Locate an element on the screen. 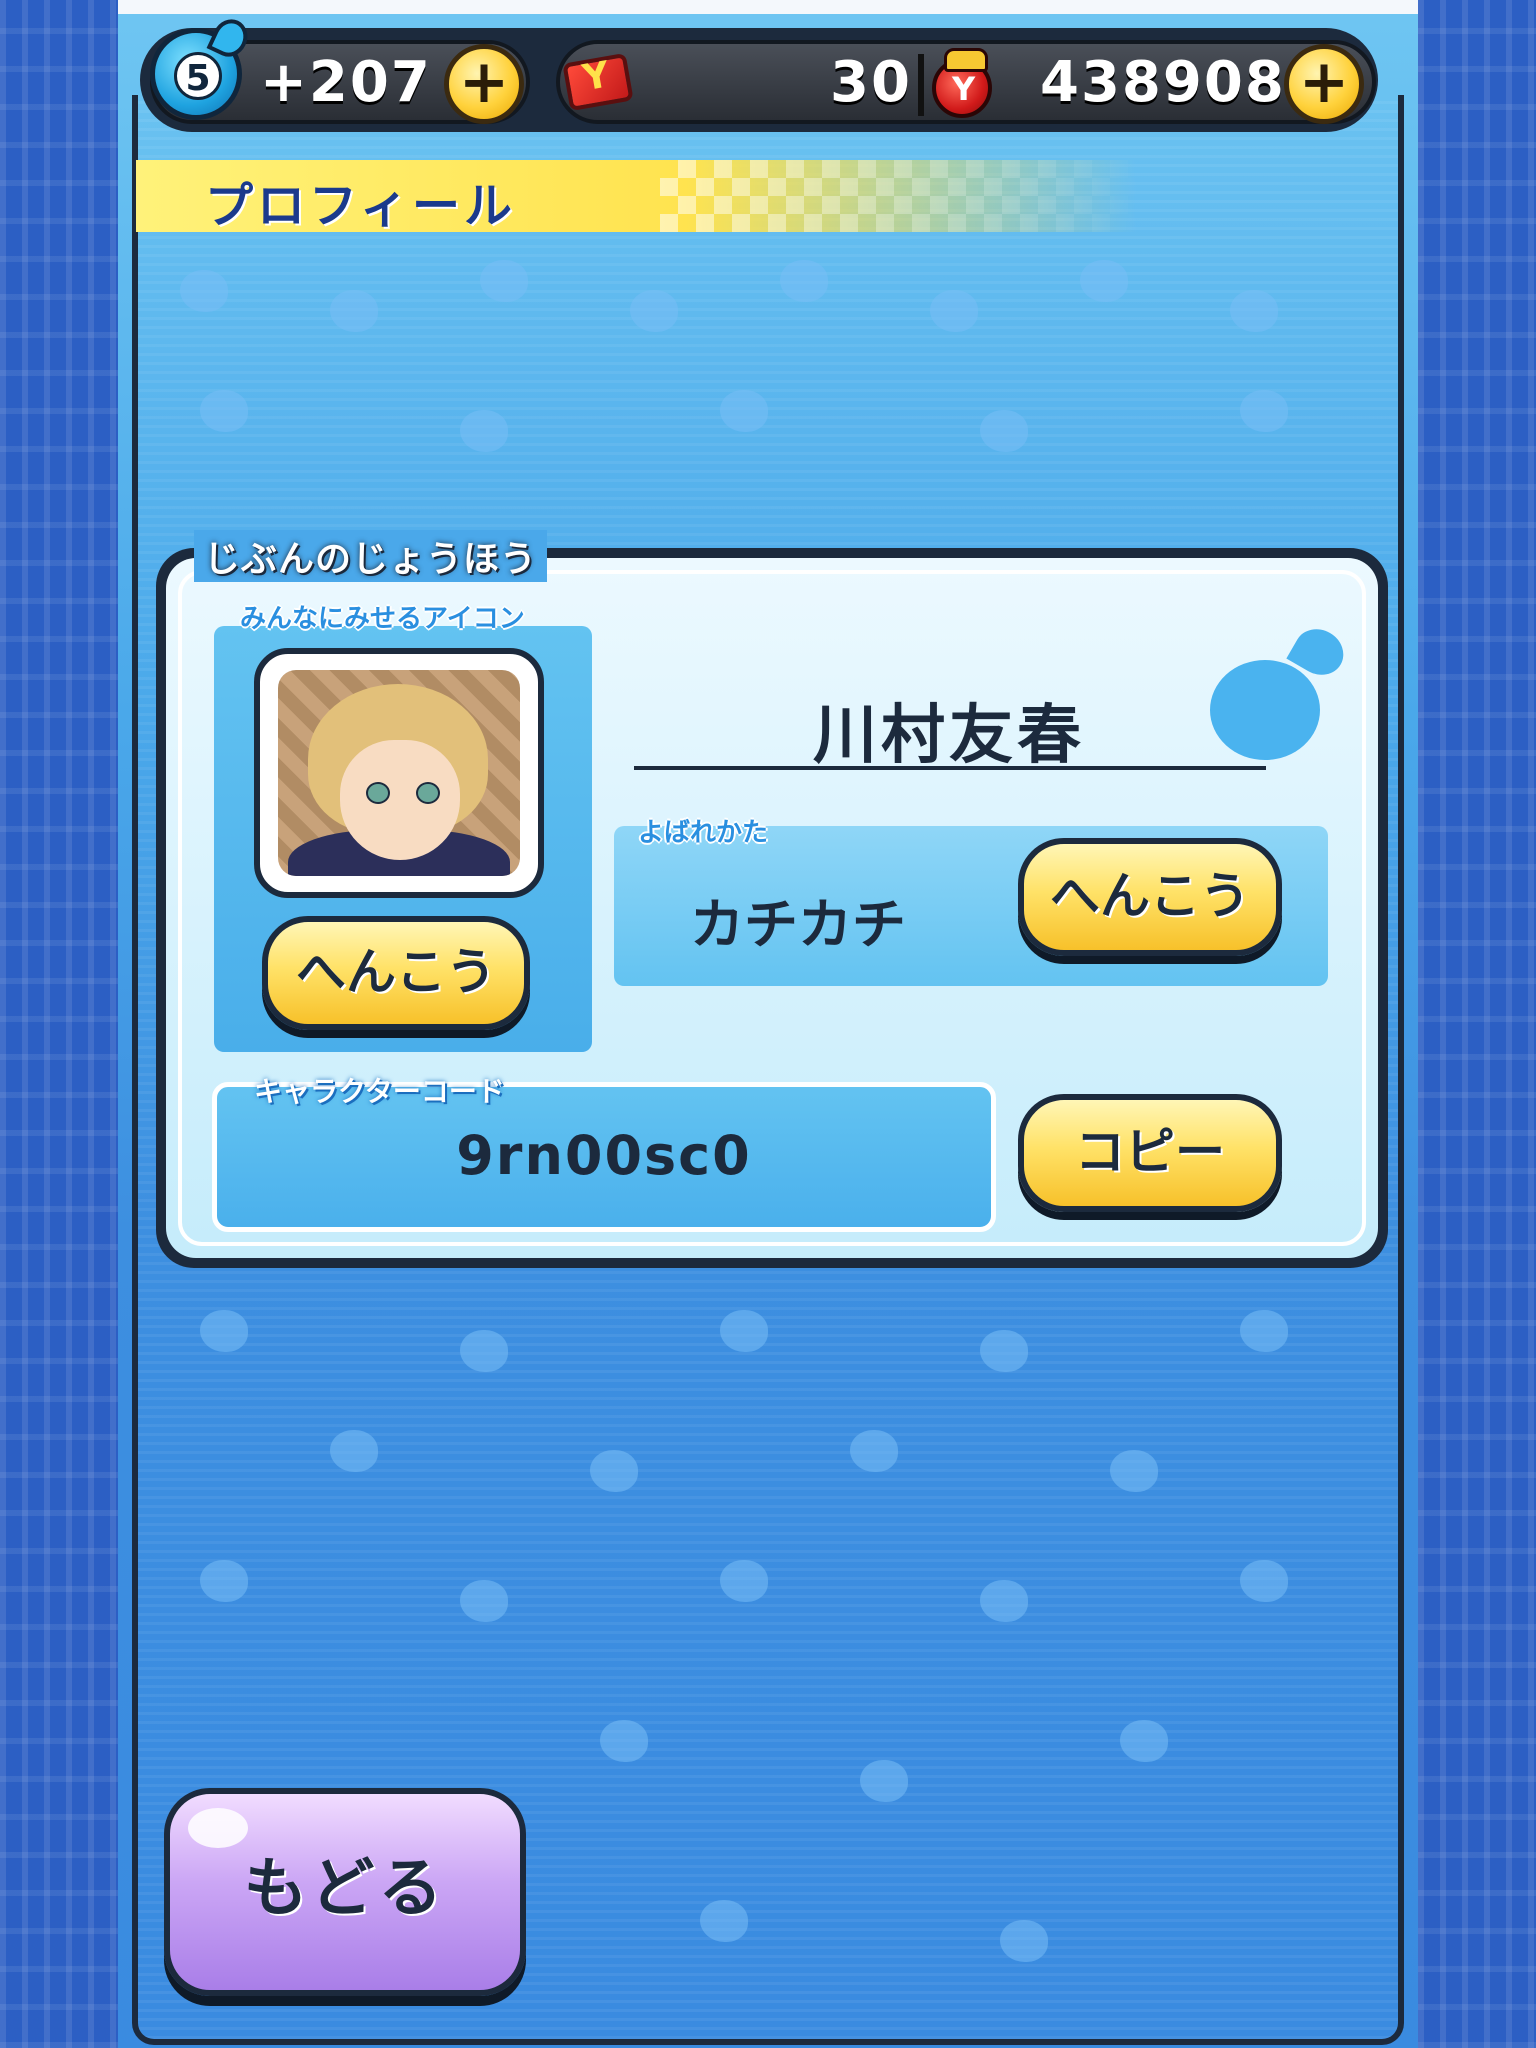 This screenshot has width=1536, height=2048. name-underline is located at coordinates (950, 768).